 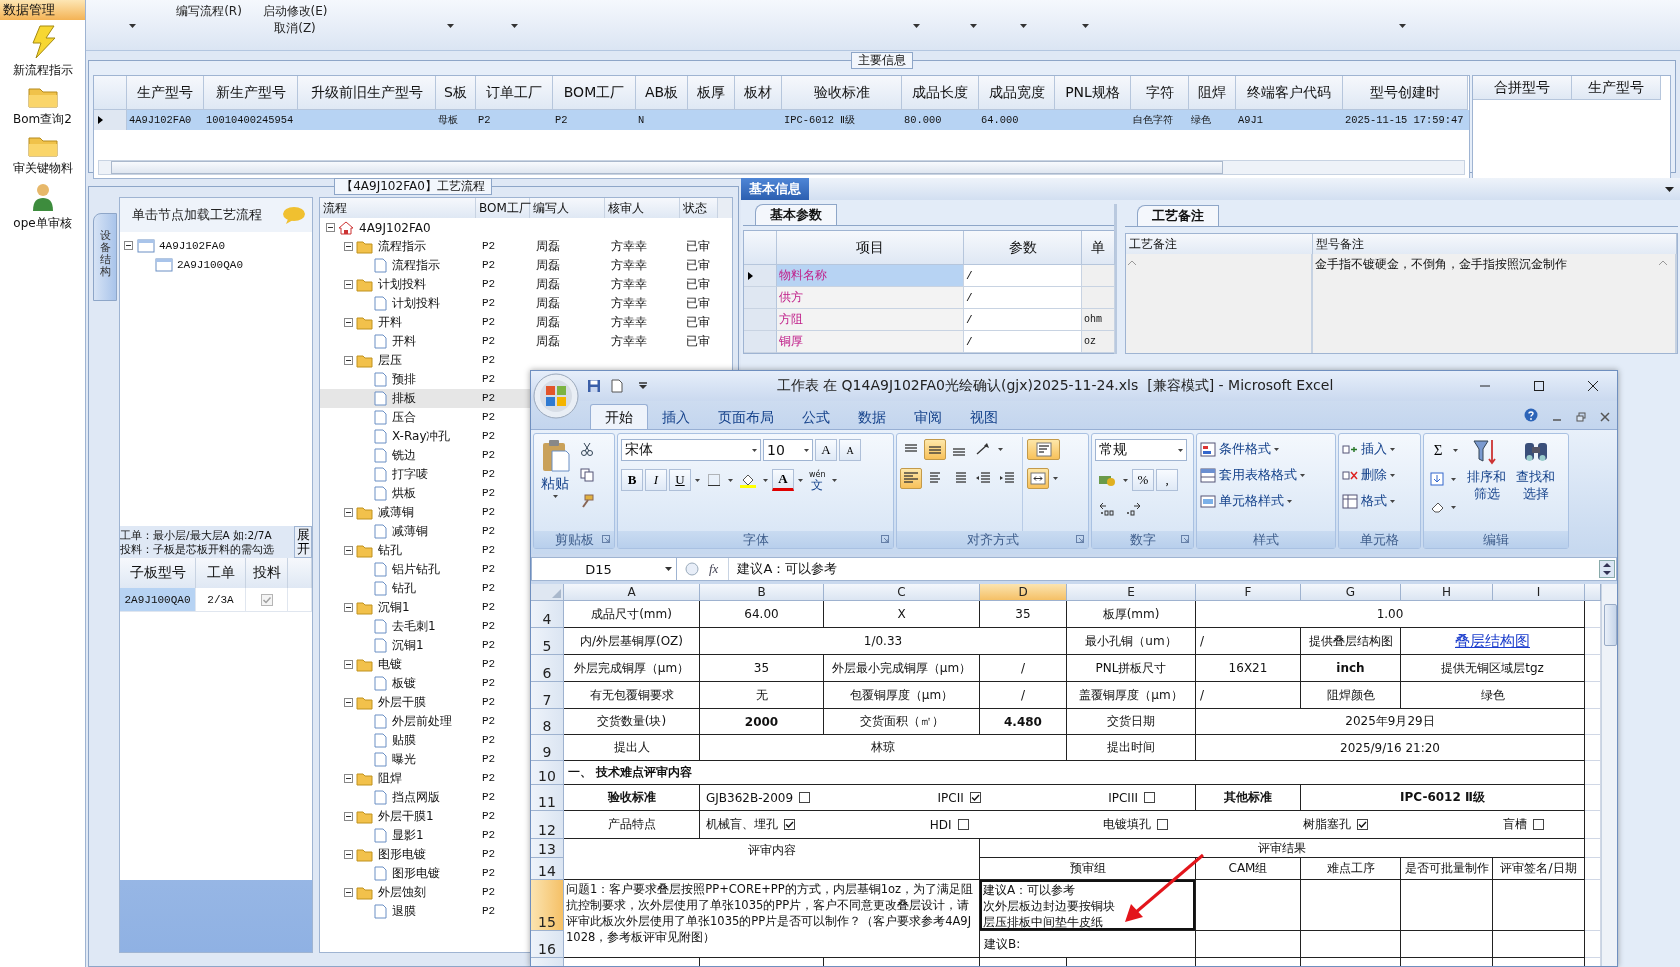 I want to click on expand-button: 展开, so click(x=303, y=542).